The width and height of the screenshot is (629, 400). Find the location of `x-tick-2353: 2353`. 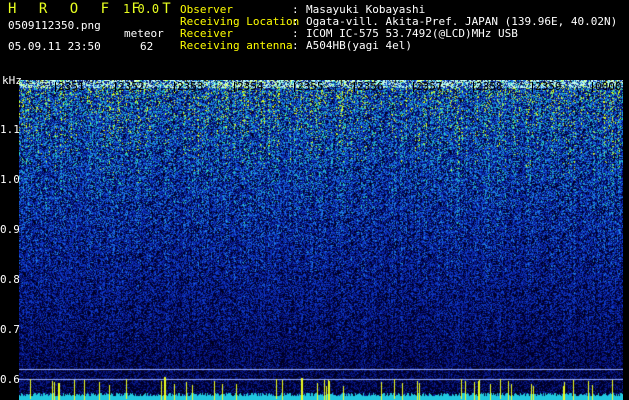

x-tick-2353: 2353 is located at coordinates (189, 86).